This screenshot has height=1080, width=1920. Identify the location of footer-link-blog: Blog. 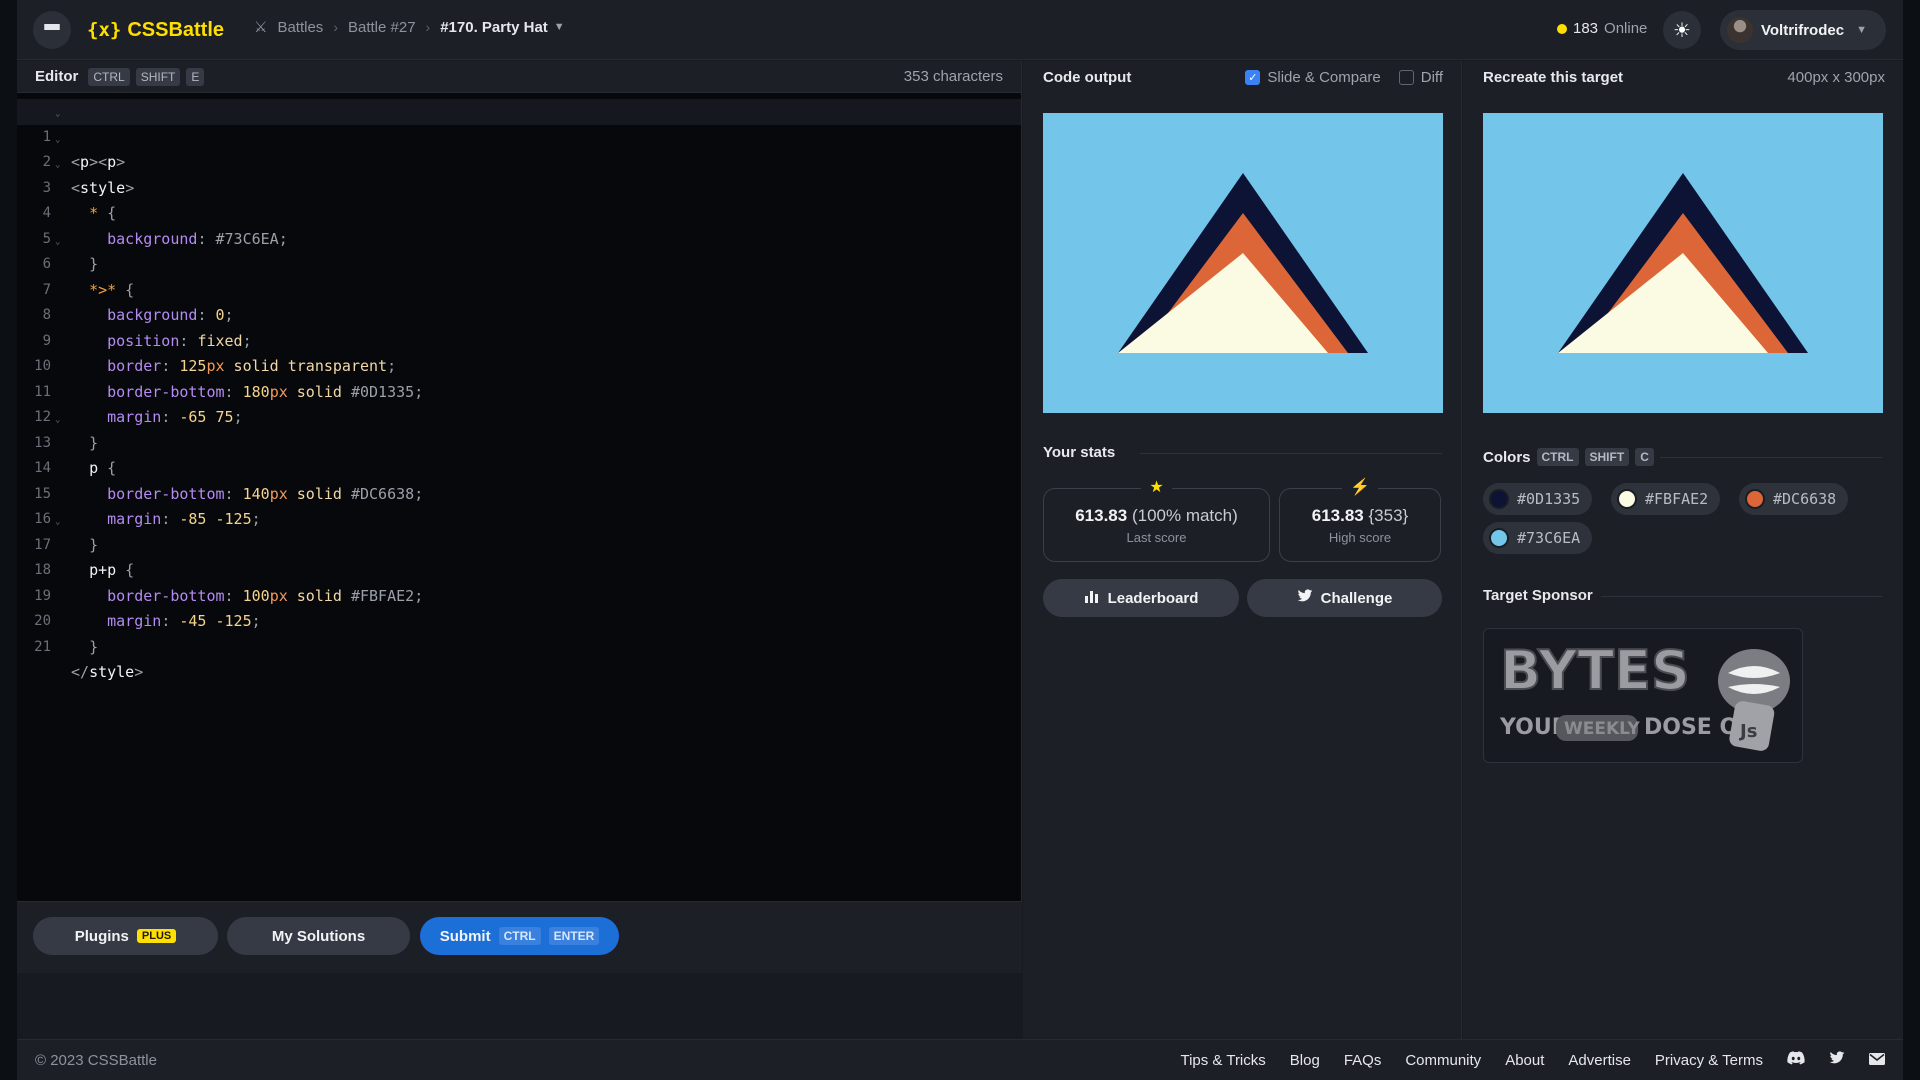
(1305, 1060).